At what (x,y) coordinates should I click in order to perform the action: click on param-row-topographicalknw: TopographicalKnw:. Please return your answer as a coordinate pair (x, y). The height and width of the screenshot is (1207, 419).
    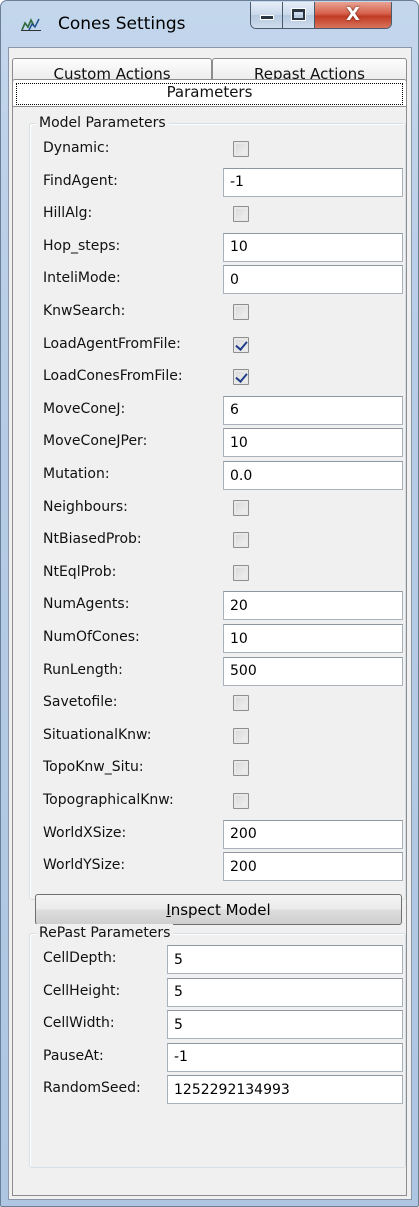
    Looking at the image, I should click on (218, 800).